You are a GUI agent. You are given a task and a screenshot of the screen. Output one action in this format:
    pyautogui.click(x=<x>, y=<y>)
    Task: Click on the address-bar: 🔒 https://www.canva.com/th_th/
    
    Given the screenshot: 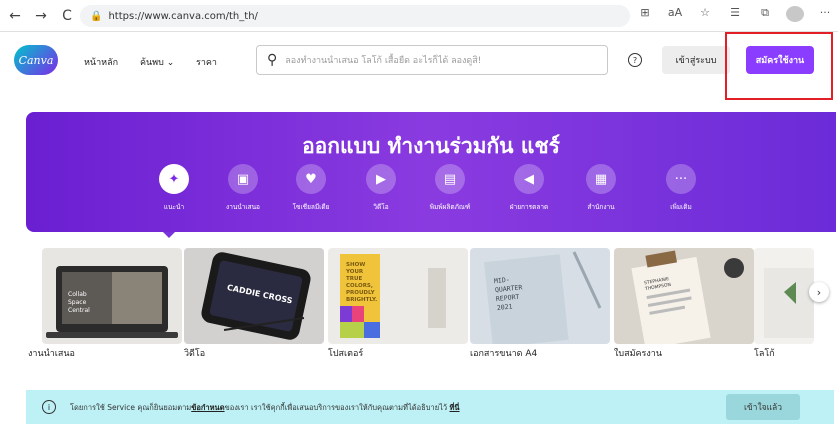 What is the action you would take?
    pyautogui.click(x=355, y=16)
    